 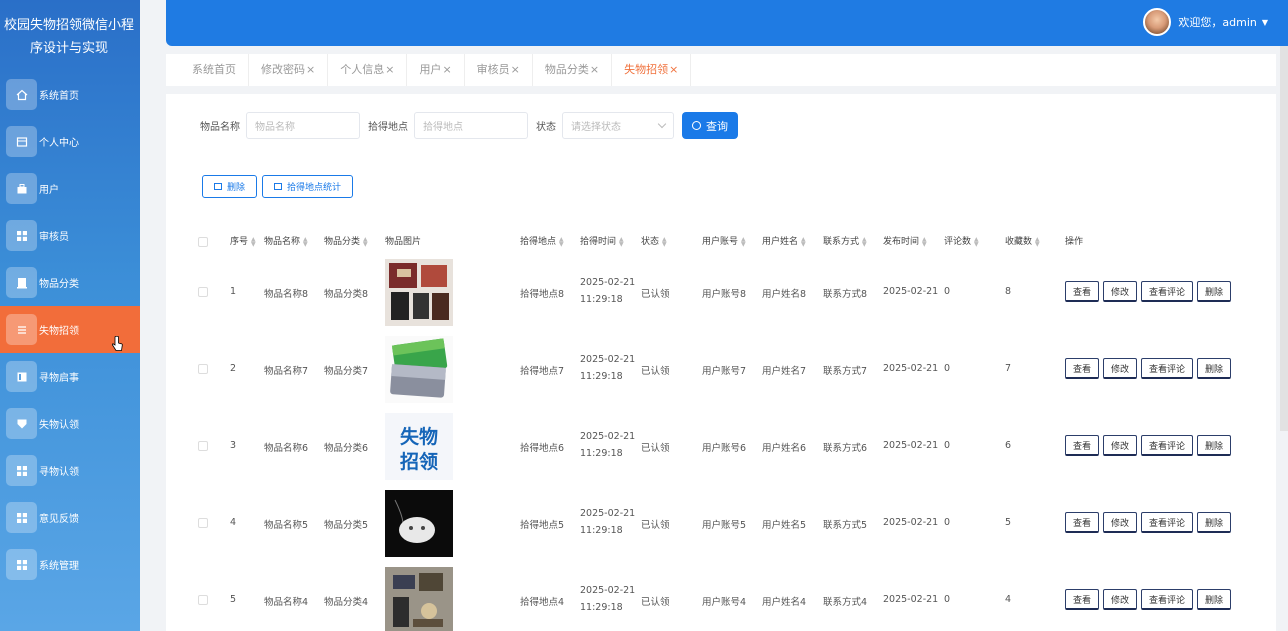 I want to click on column-header-label: 物品图片, so click(x=403, y=242).